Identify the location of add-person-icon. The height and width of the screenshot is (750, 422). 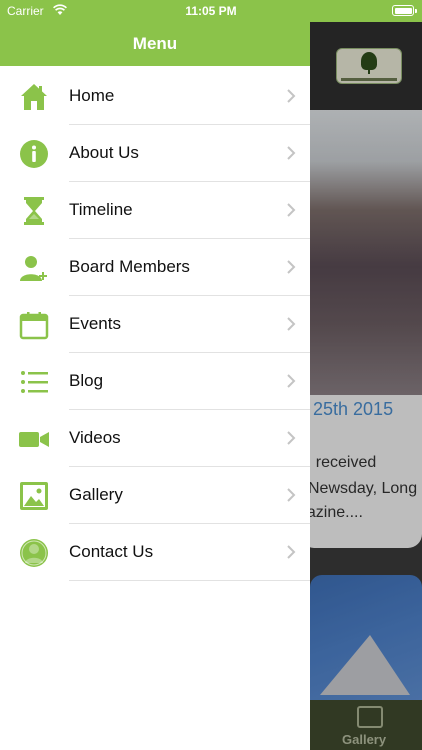
(33, 268).